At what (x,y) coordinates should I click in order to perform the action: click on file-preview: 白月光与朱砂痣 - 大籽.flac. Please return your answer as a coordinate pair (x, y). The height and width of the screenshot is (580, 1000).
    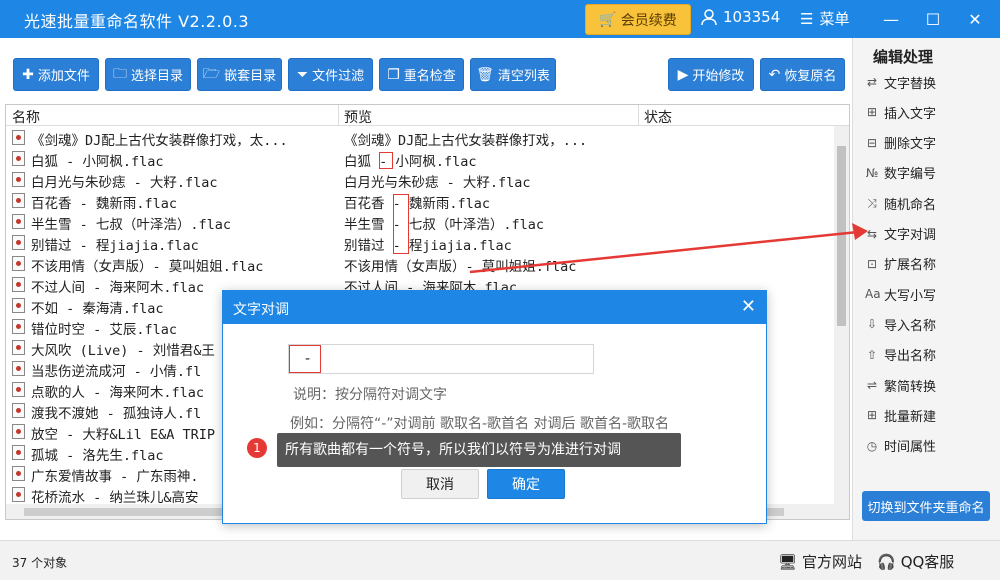
    Looking at the image, I should click on (437, 183).